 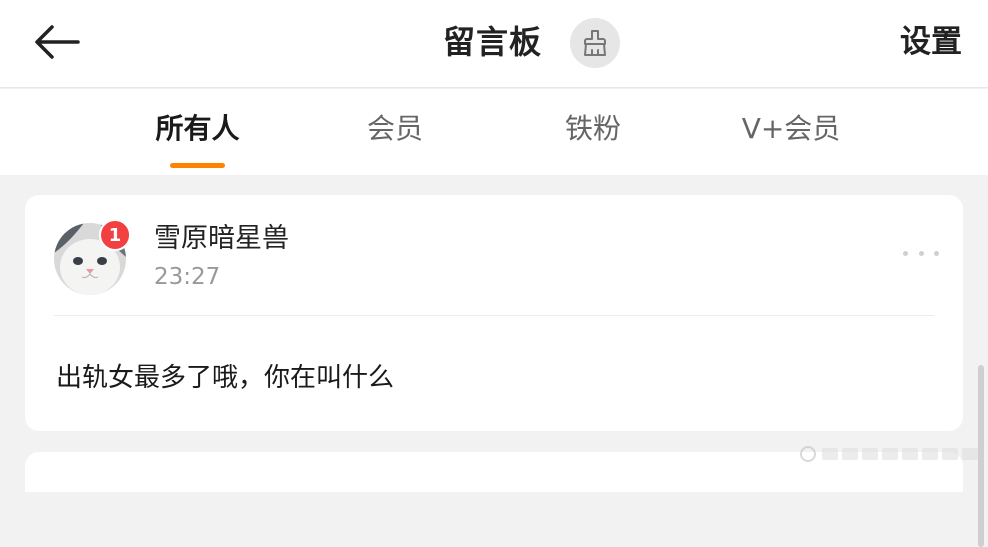 I want to click on page-title: 留言板, so click(x=493, y=42).